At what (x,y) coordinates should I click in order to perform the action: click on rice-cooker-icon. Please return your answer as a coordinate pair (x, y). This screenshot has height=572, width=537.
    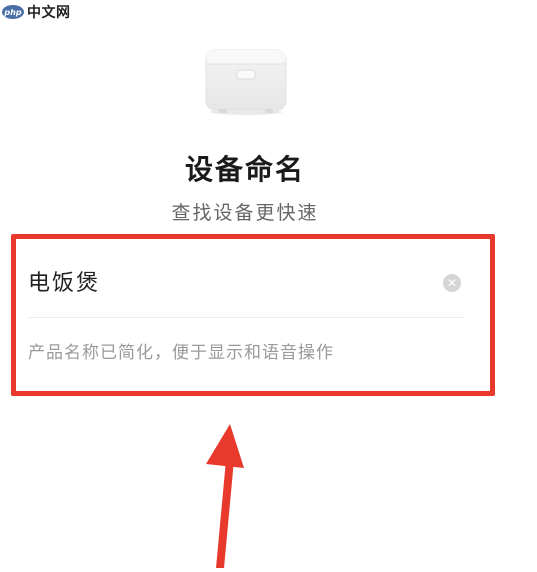
    Looking at the image, I should click on (246, 82).